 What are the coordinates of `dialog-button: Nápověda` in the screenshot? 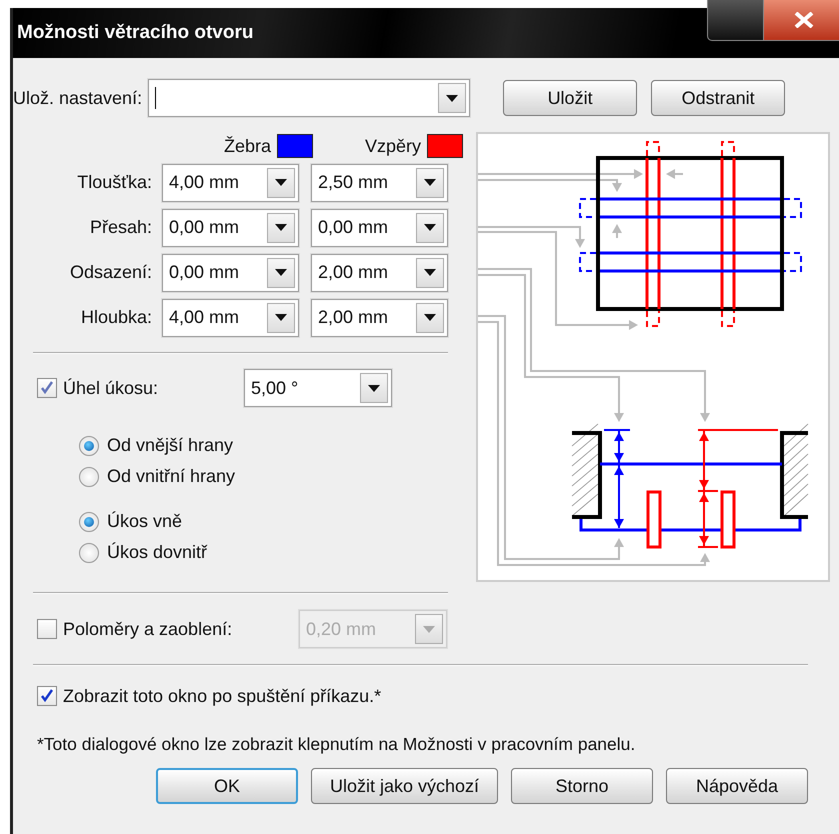 It's located at (737, 786).